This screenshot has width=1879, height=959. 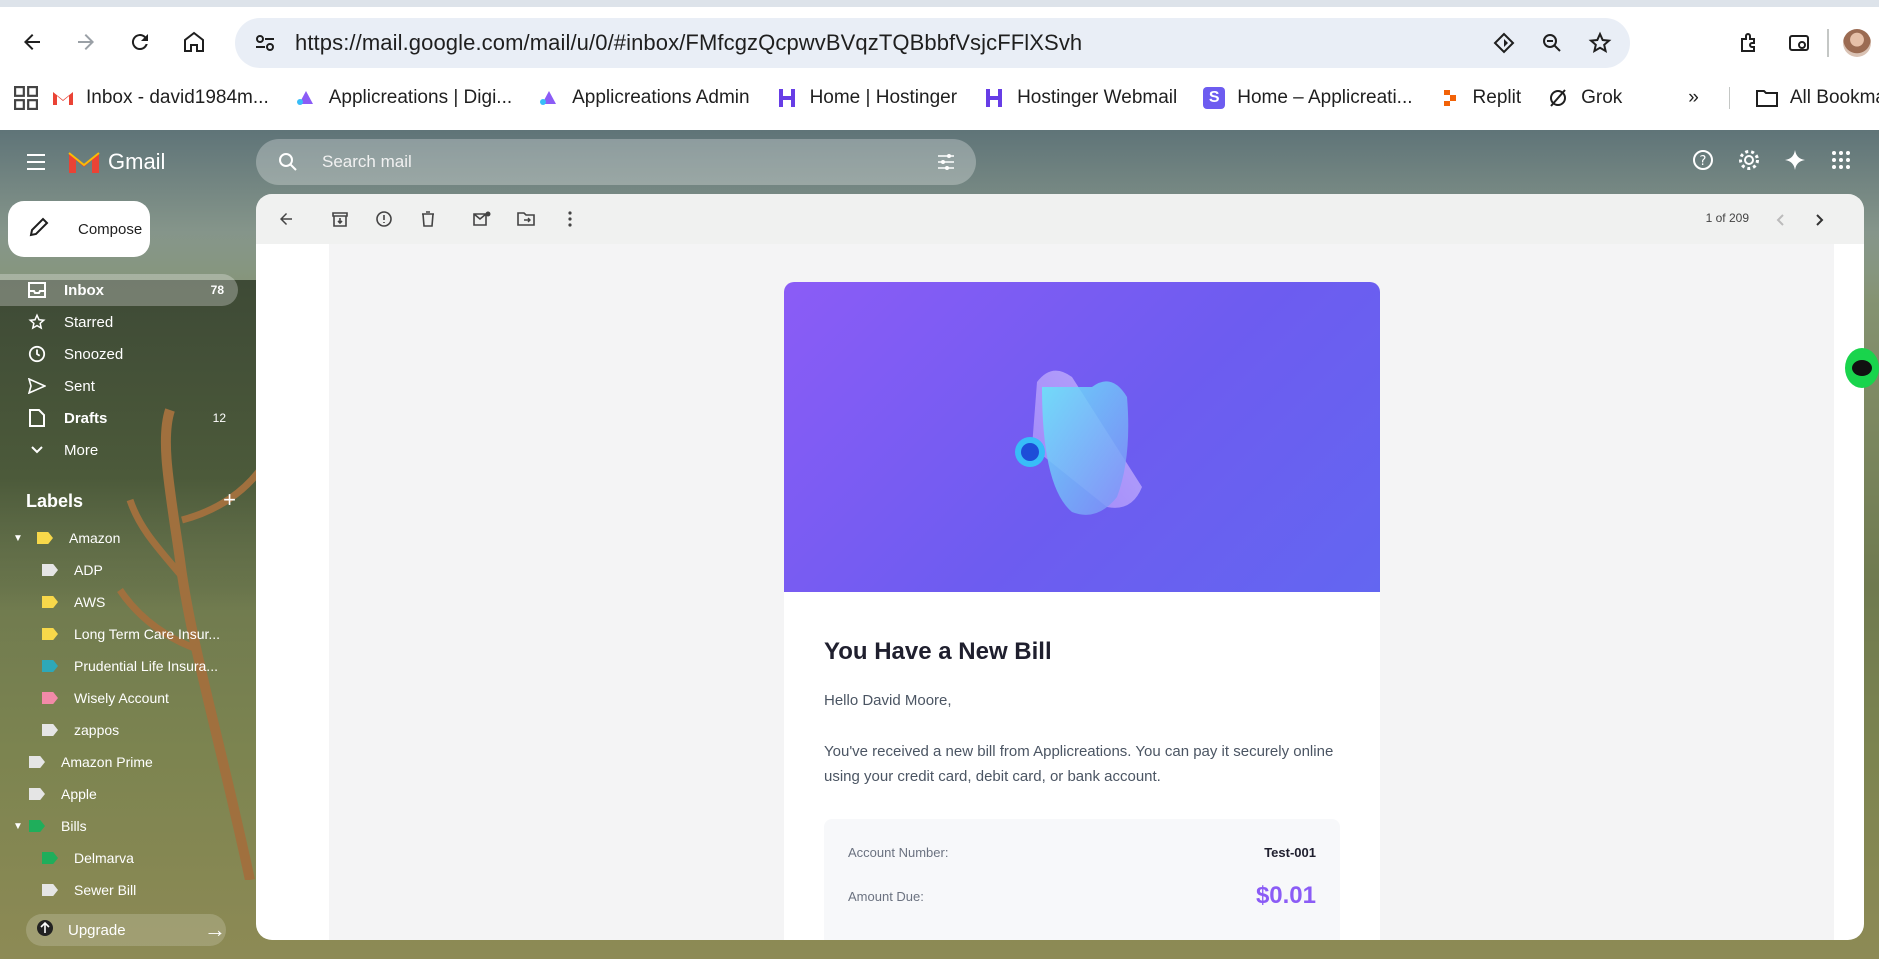 What do you see at coordinates (288, 162) in the screenshot?
I see `search-icon` at bounding box center [288, 162].